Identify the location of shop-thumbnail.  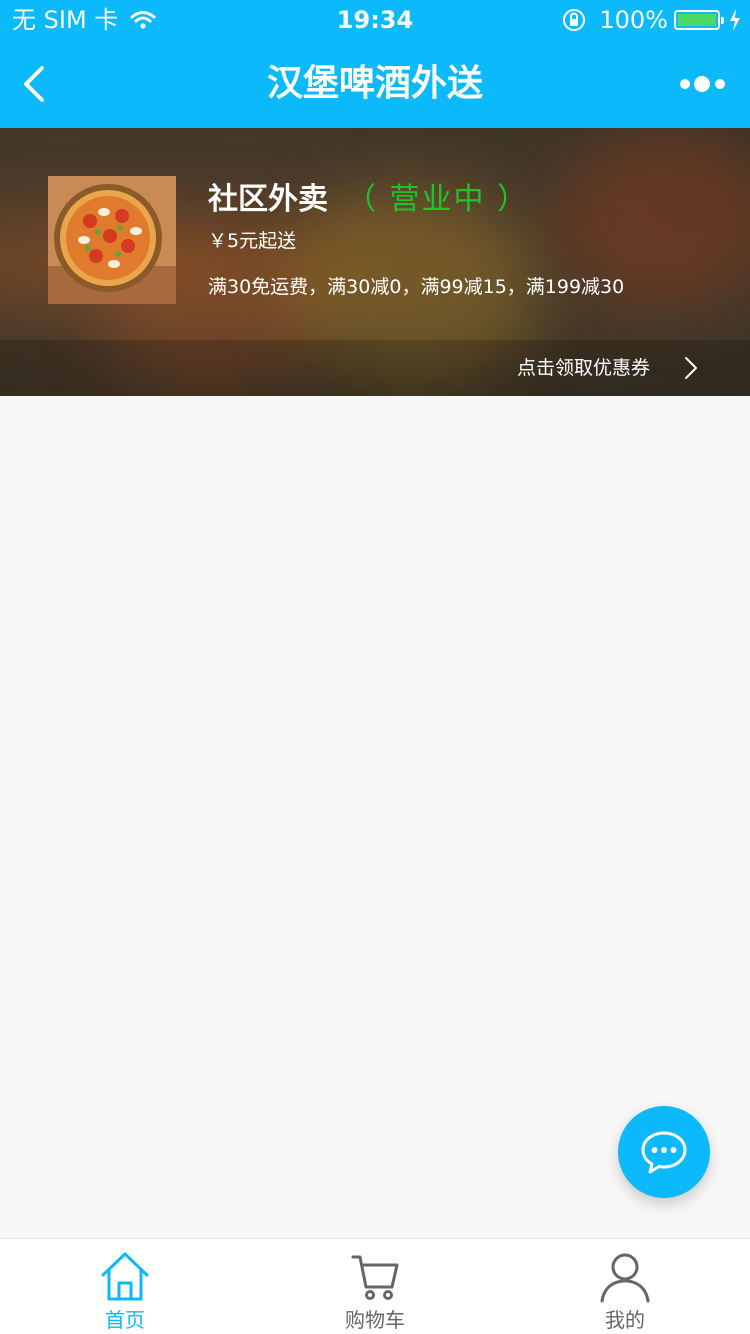
(112, 240).